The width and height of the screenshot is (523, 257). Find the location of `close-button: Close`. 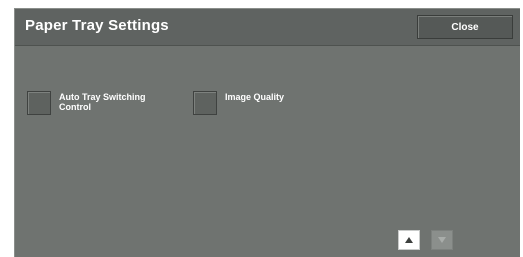

close-button: Close is located at coordinates (465, 27).